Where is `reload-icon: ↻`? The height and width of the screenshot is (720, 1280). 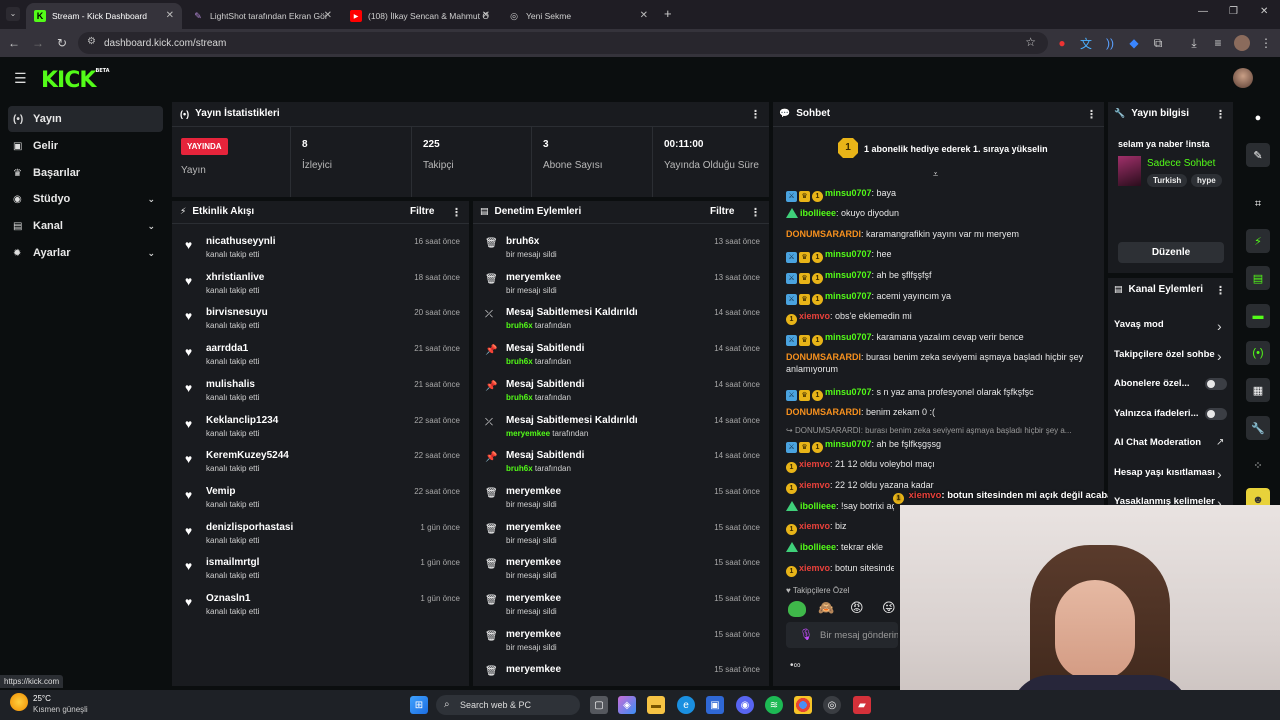
reload-icon: ↻ is located at coordinates (62, 43).